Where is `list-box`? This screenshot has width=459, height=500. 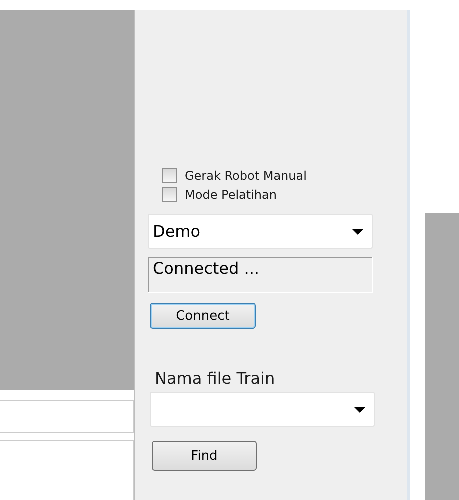 list-box is located at coordinates (67, 470).